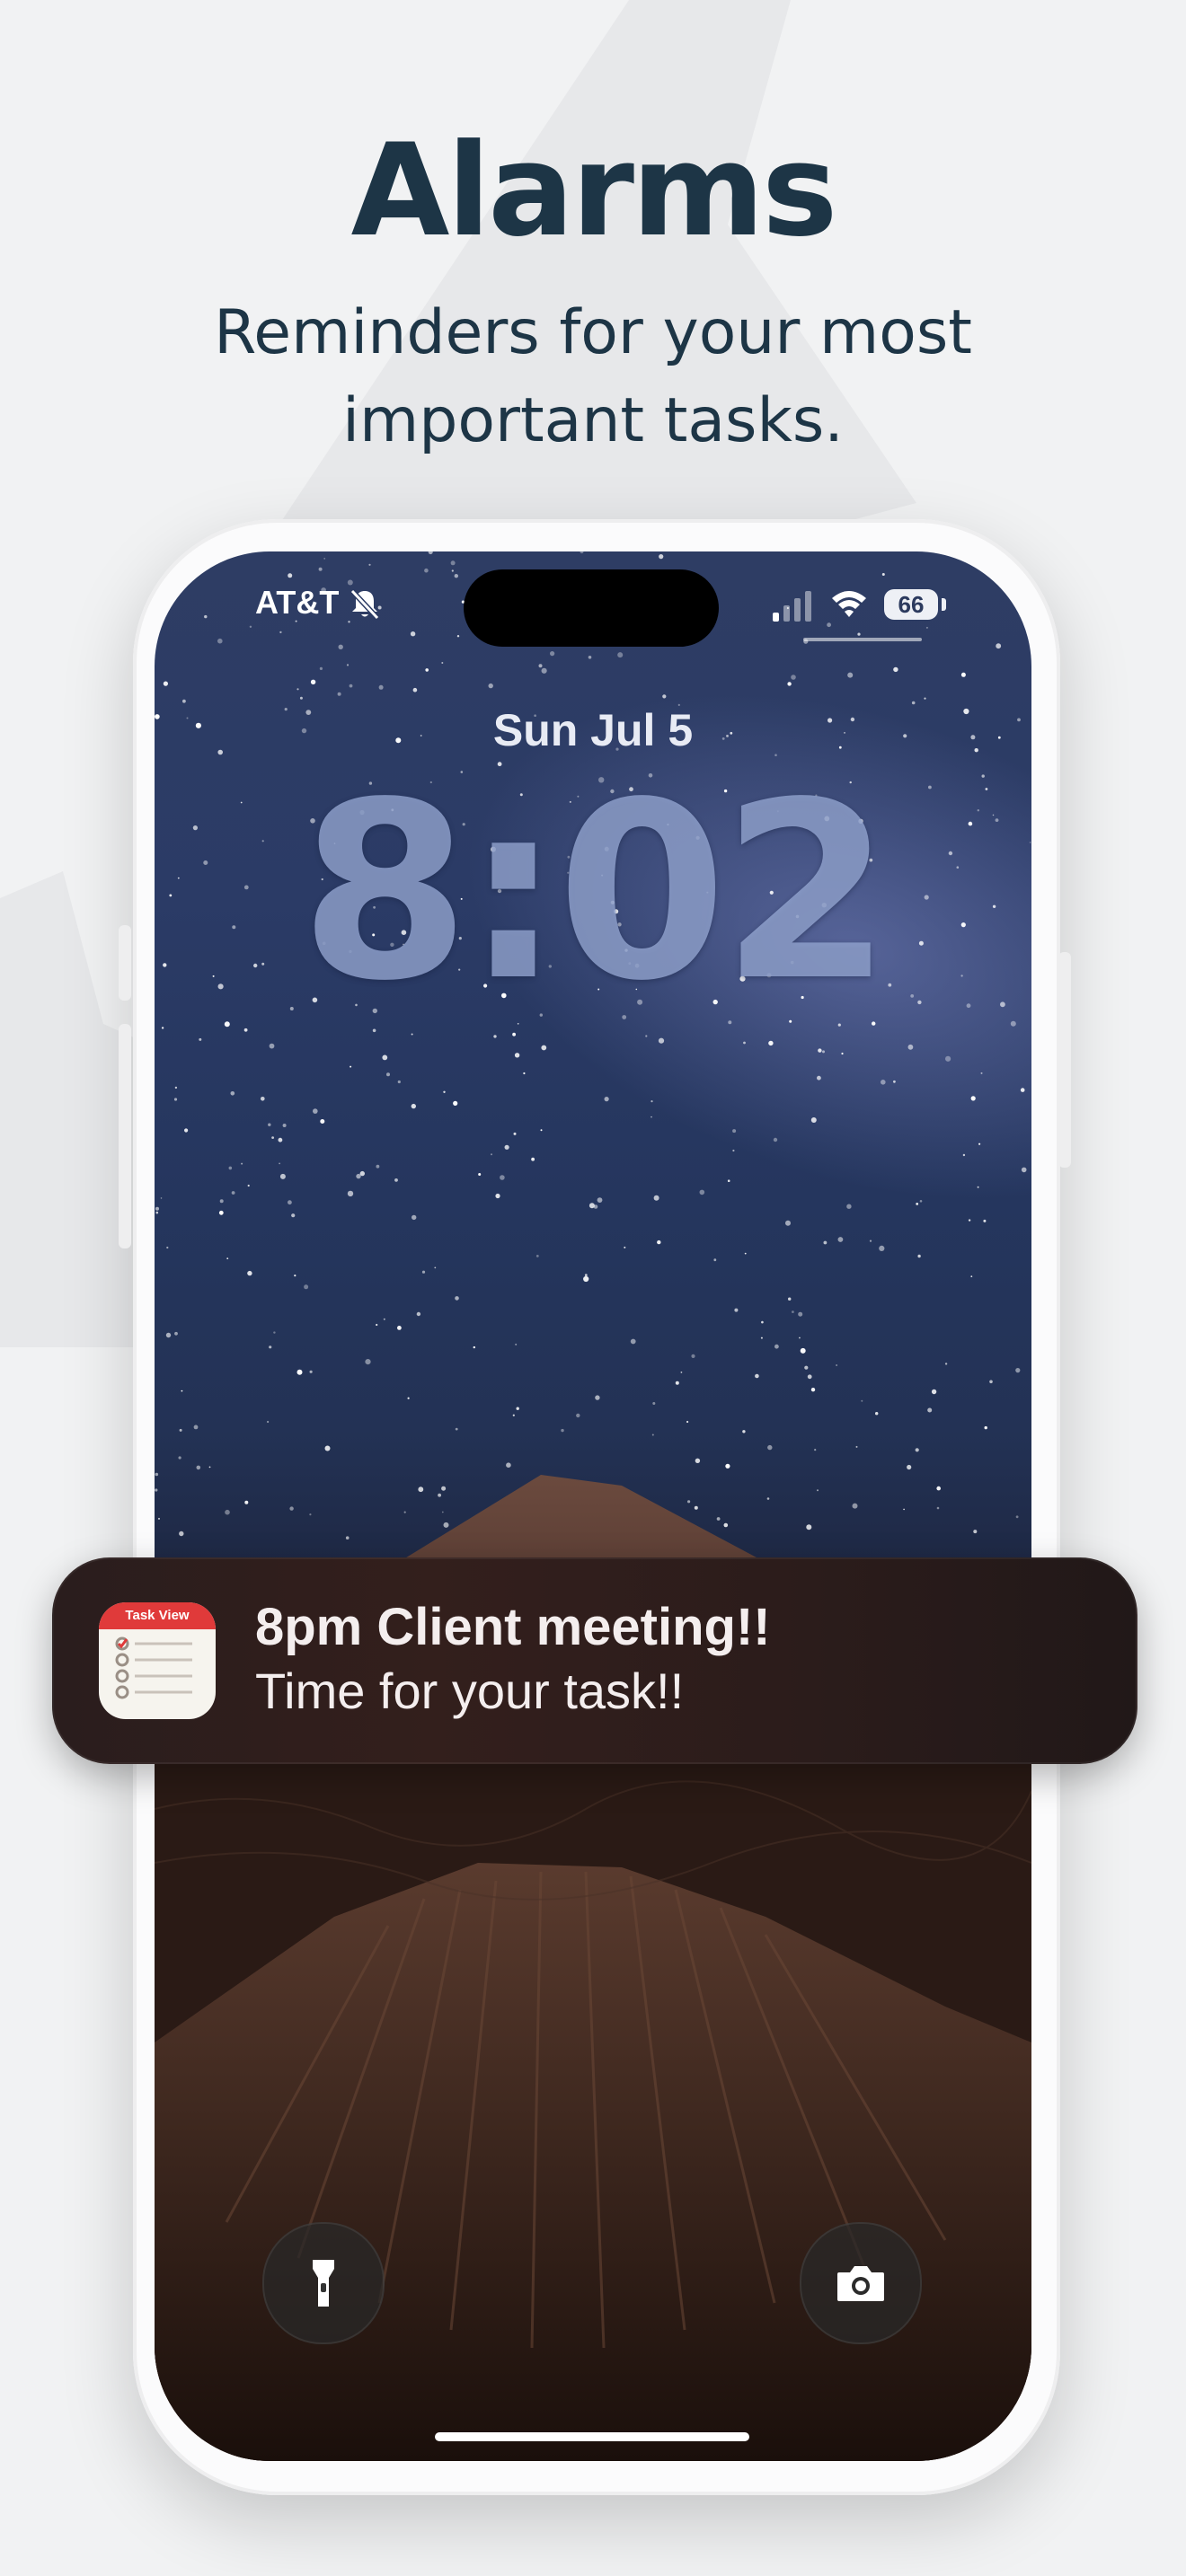 The width and height of the screenshot is (1186, 2576). What do you see at coordinates (591, 608) in the screenshot?
I see `dynamic-island` at bounding box center [591, 608].